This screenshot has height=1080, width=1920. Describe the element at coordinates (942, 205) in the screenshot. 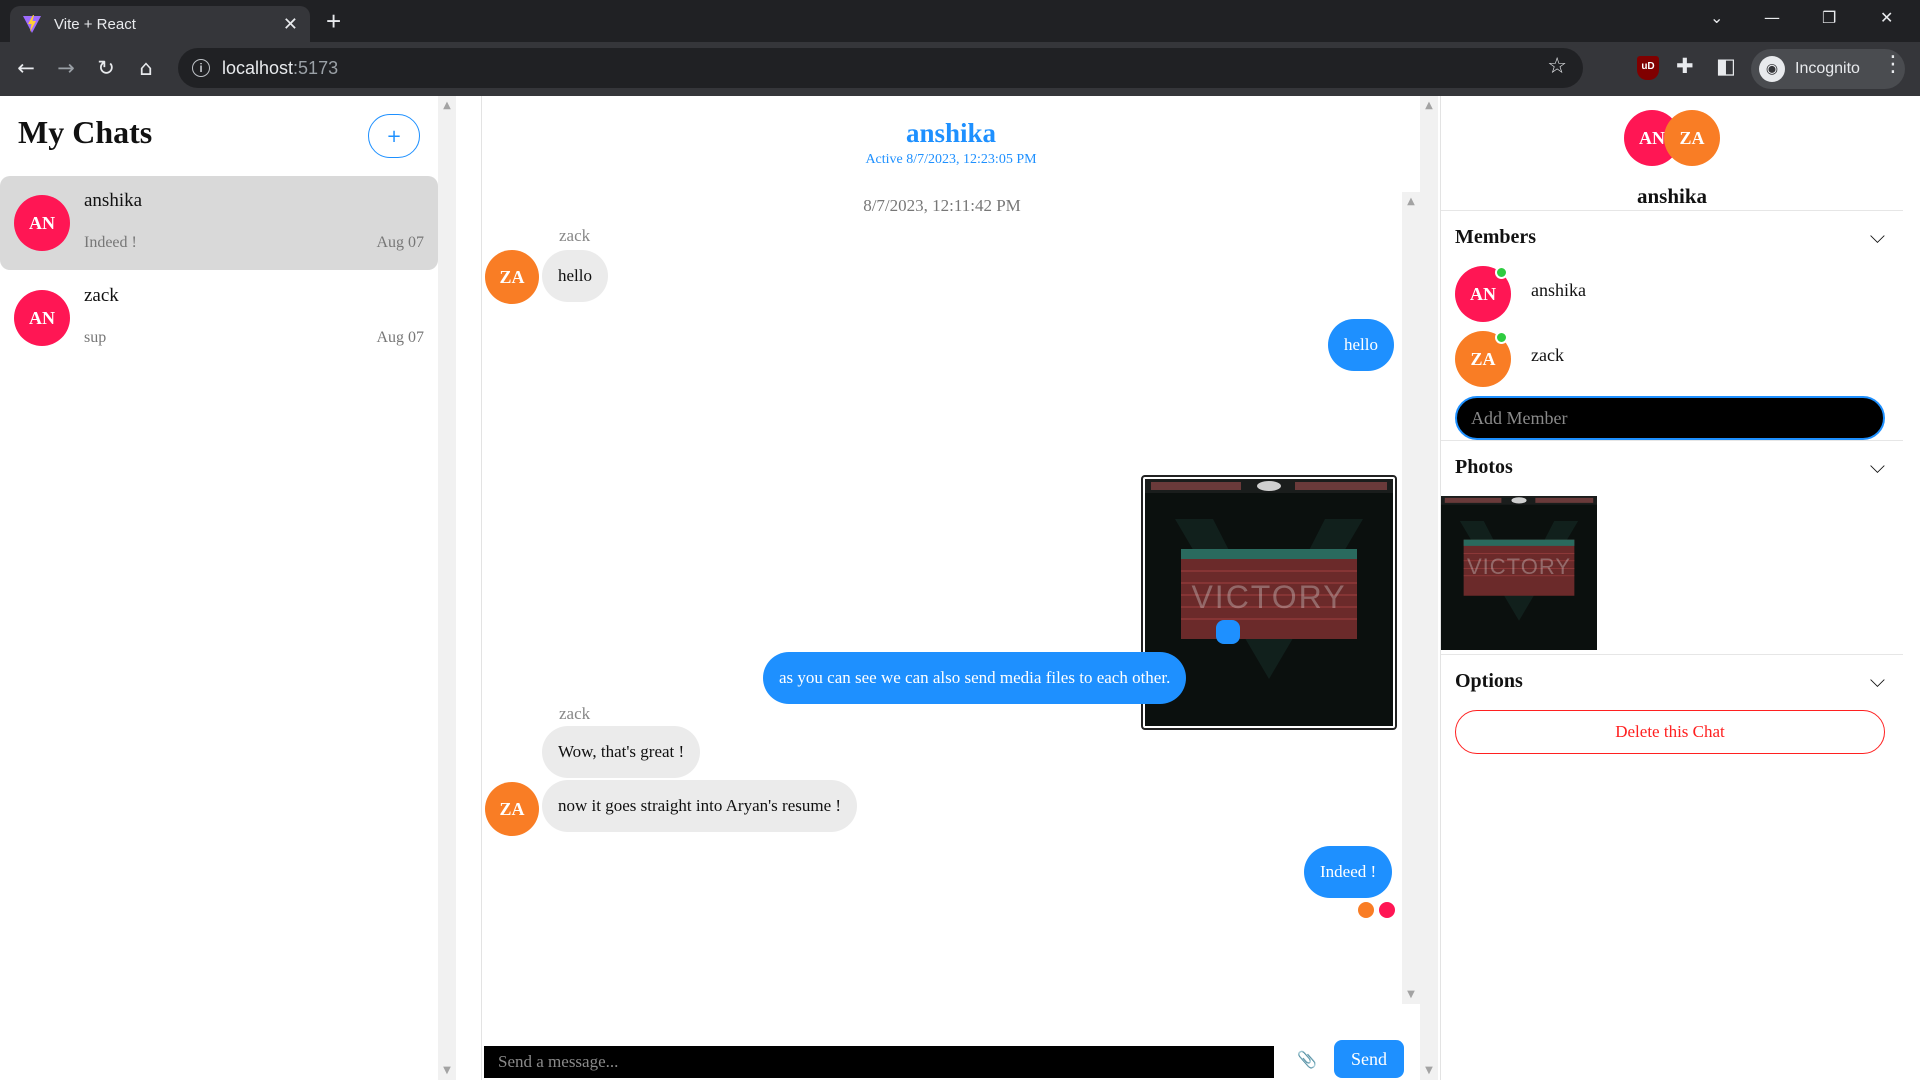

I see `message-timestamp: 8/7/2023, 12:11:42 PM` at that location.